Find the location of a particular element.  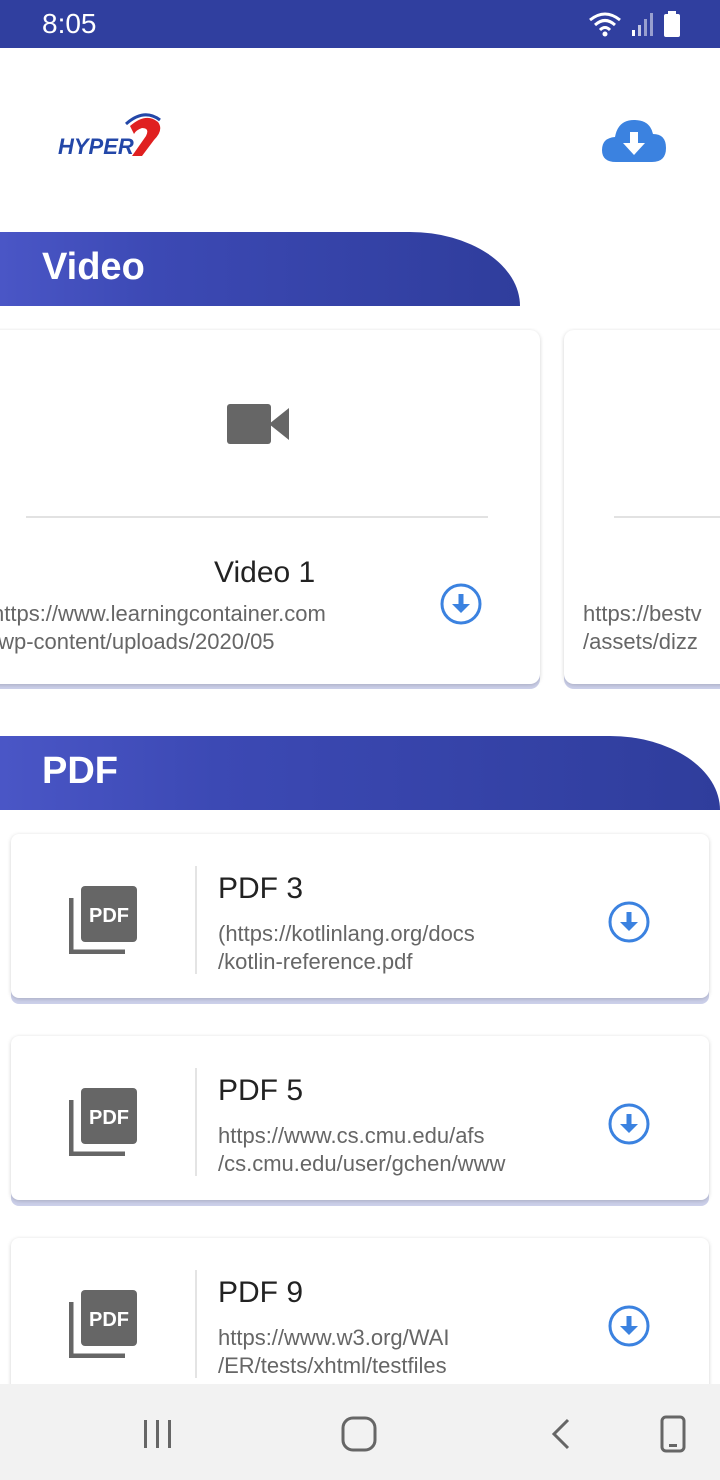

pdf-title: PDF 3 is located at coordinates (261, 888).